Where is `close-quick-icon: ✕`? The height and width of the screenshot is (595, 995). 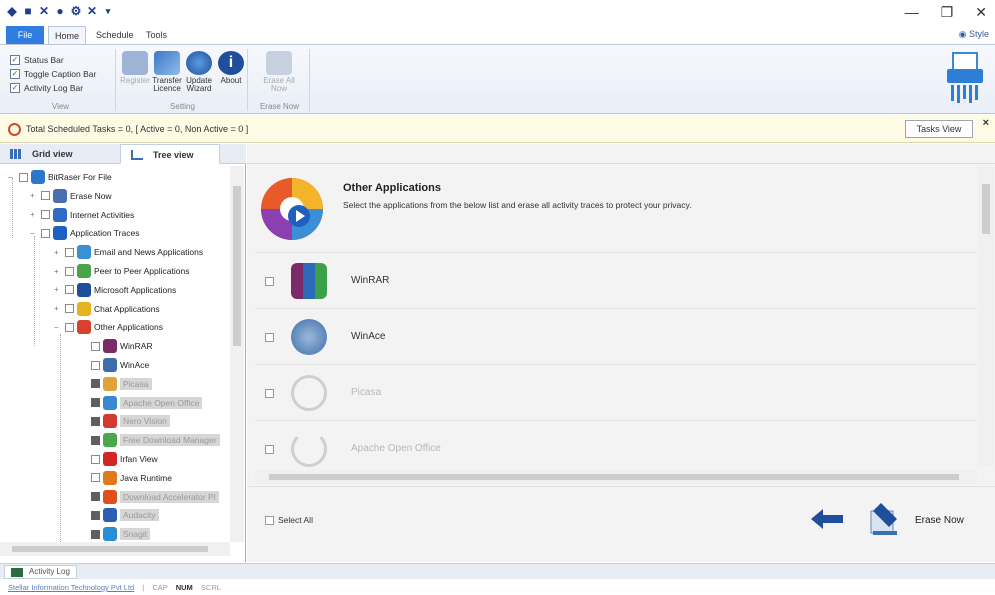 close-quick-icon: ✕ is located at coordinates (92, 11).